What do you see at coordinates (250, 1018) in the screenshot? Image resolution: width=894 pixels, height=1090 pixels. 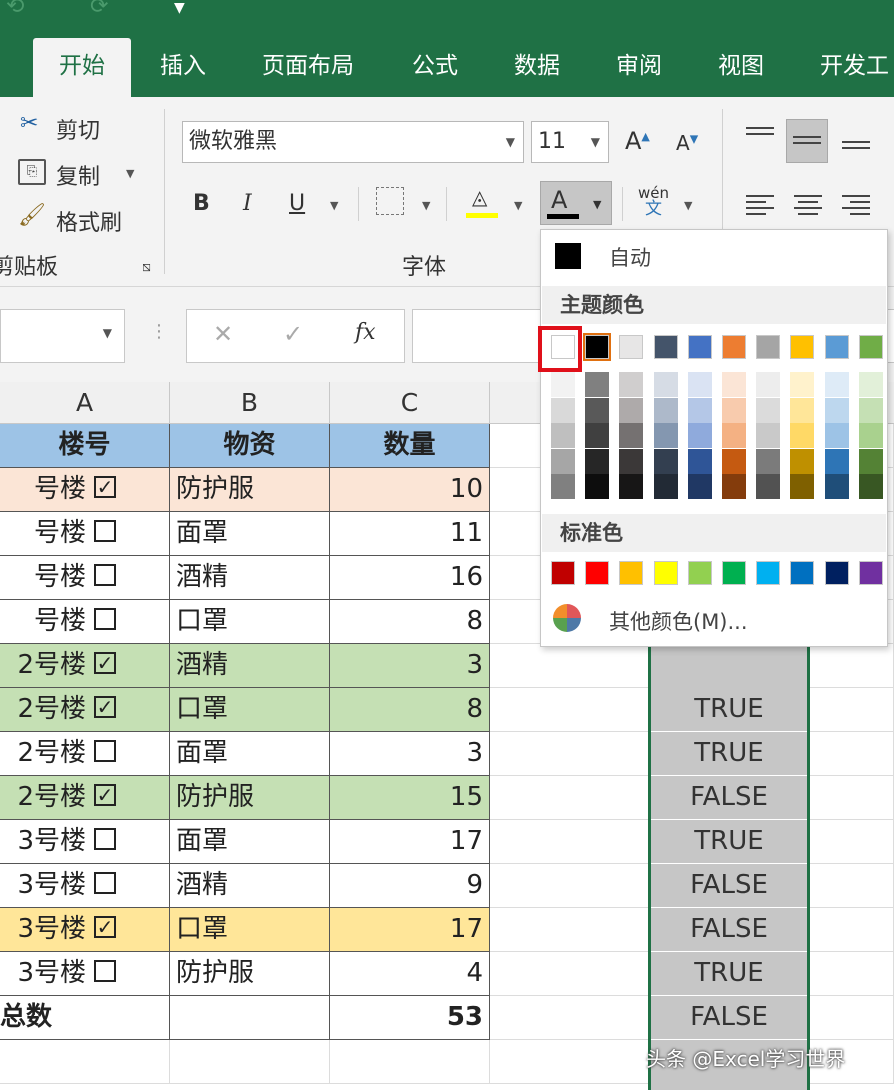 I see `total-empty-cell` at bounding box center [250, 1018].